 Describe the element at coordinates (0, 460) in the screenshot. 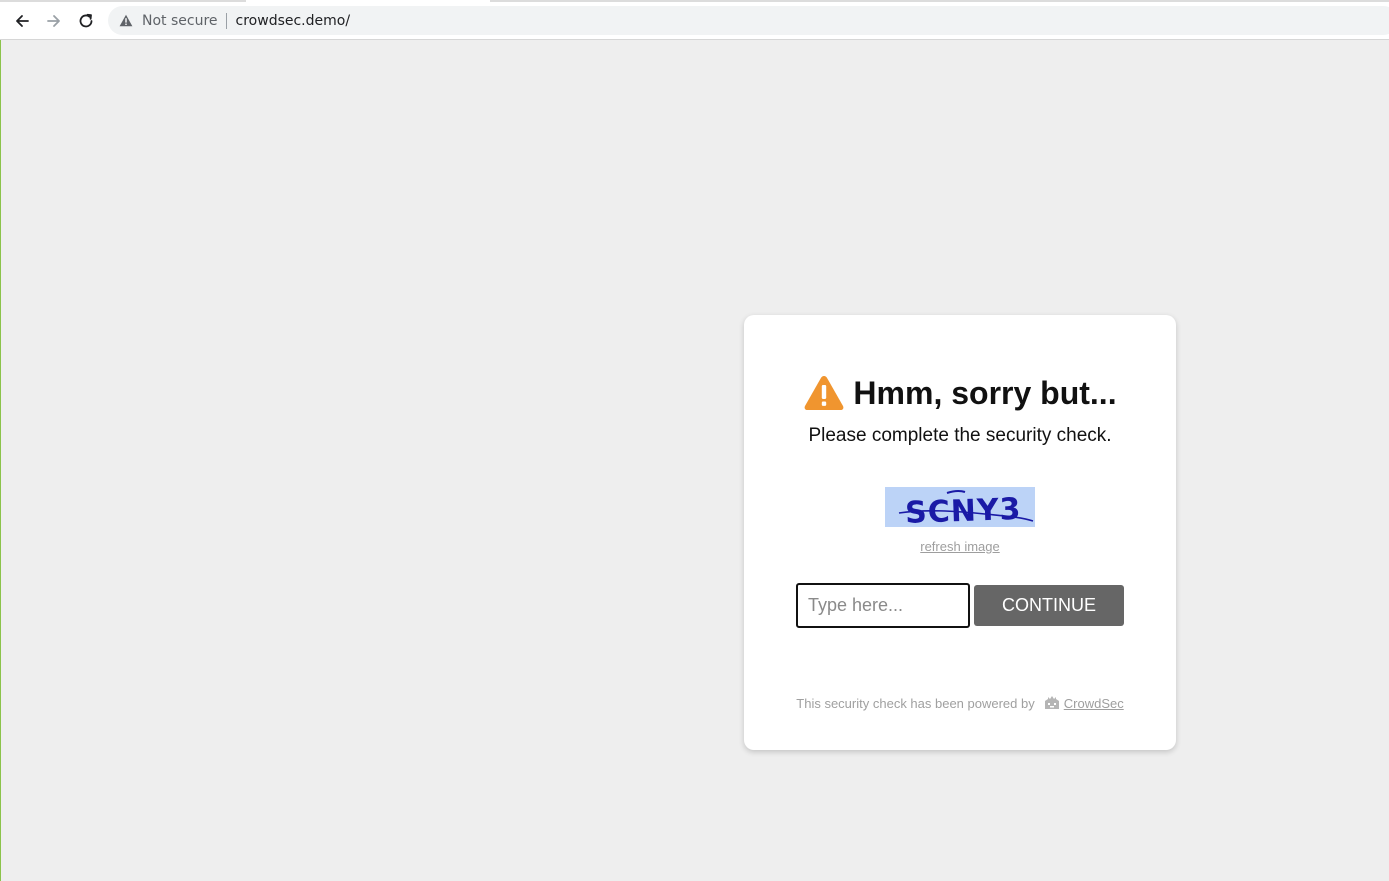

I see `page-left-edge` at that location.